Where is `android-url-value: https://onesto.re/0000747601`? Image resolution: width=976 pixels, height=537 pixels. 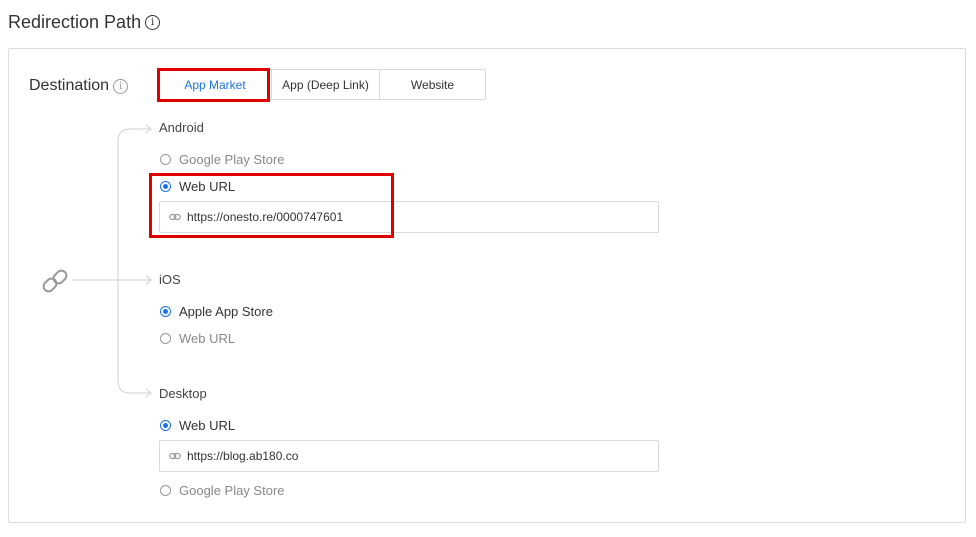 android-url-value: https://onesto.re/0000747601 is located at coordinates (265, 217).